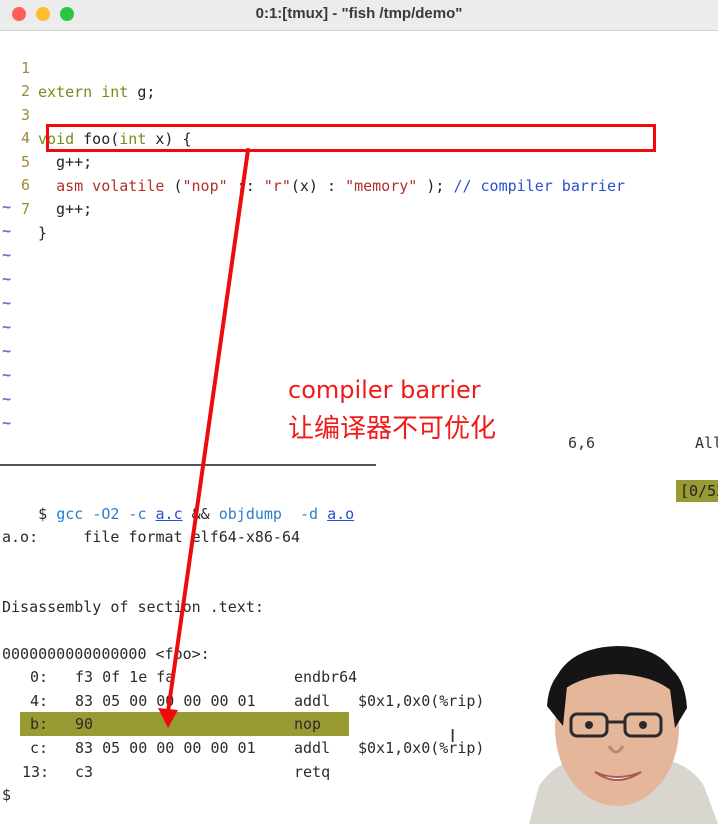 The image size is (718, 824). I want to click on presenter-image, so click(618, 730).